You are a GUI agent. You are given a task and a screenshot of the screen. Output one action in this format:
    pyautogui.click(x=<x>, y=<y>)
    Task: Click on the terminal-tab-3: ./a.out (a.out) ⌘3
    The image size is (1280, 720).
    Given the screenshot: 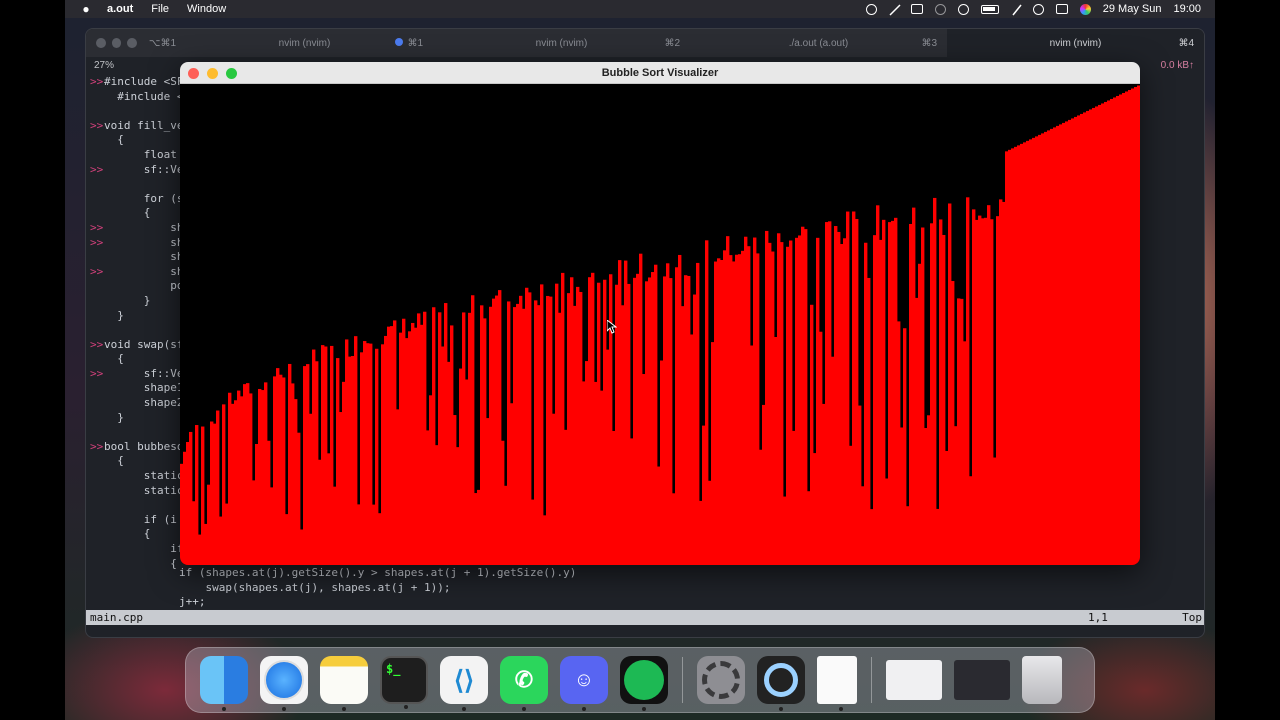 What is the action you would take?
    pyautogui.click(x=818, y=43)
    